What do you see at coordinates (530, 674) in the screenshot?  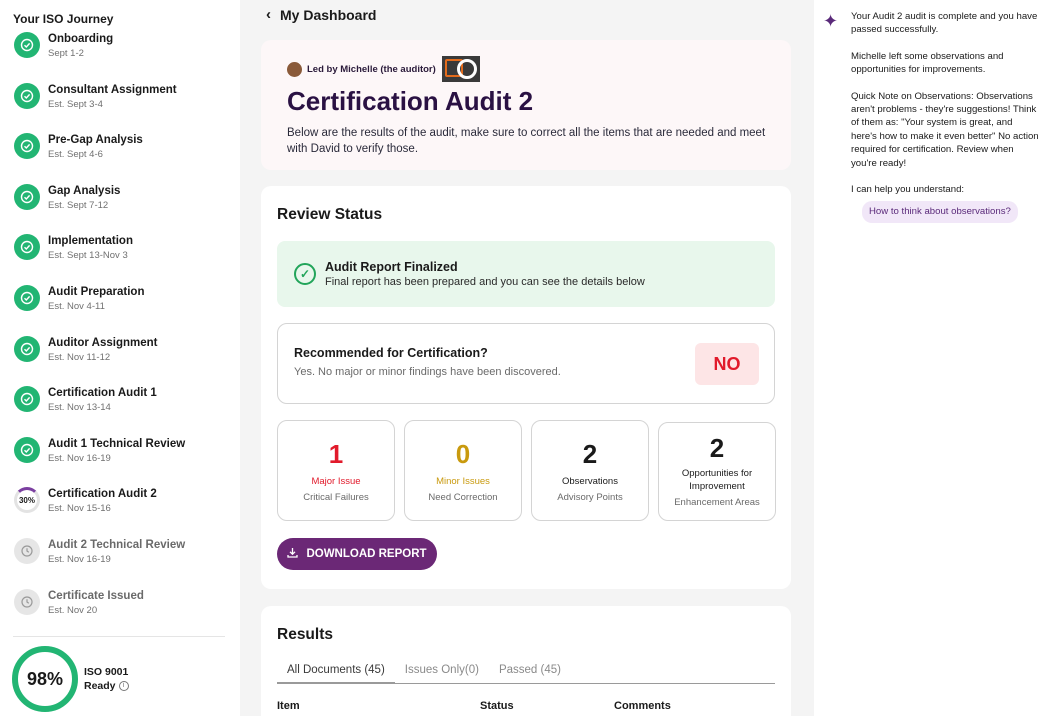 I see `tab-passed: Passed (45)` at bounding box center [530, 674].